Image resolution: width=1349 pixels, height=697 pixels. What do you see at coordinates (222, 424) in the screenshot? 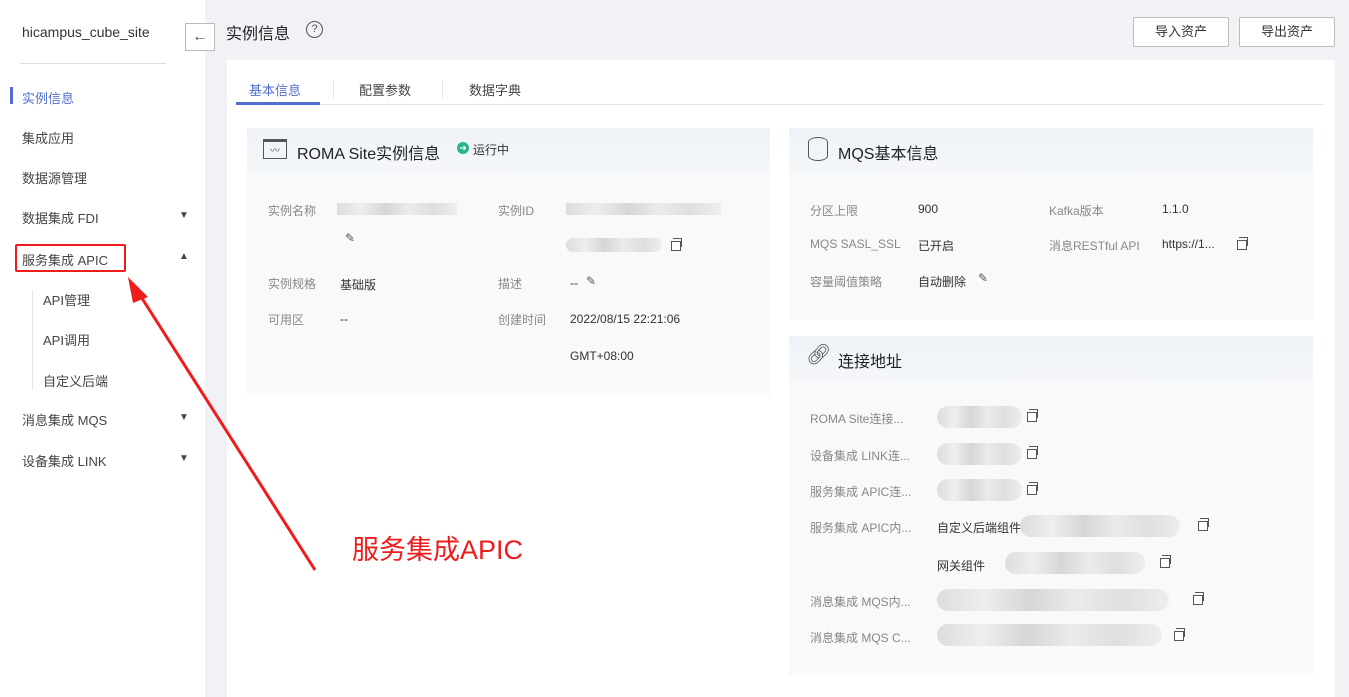
I see `annotation-arrow` at bounding box center [222, 424].